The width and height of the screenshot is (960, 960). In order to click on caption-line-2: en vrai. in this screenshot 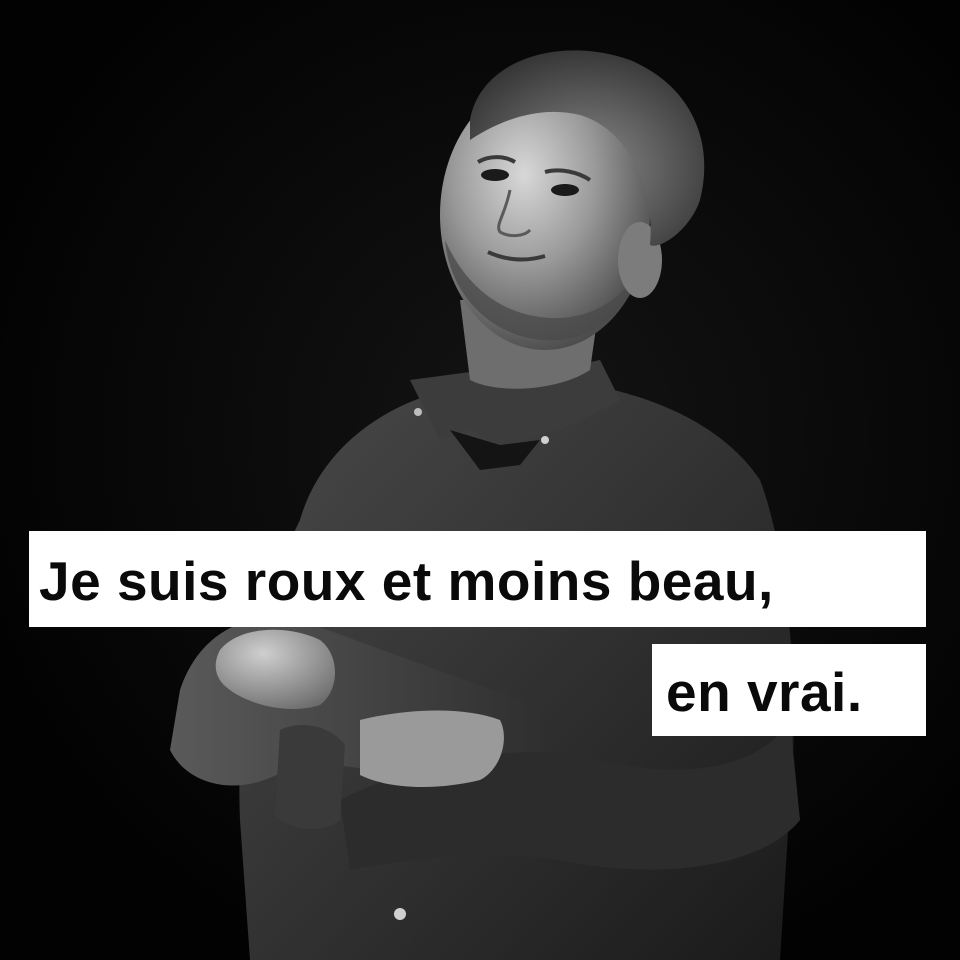, I will do `click(789, 690)`.